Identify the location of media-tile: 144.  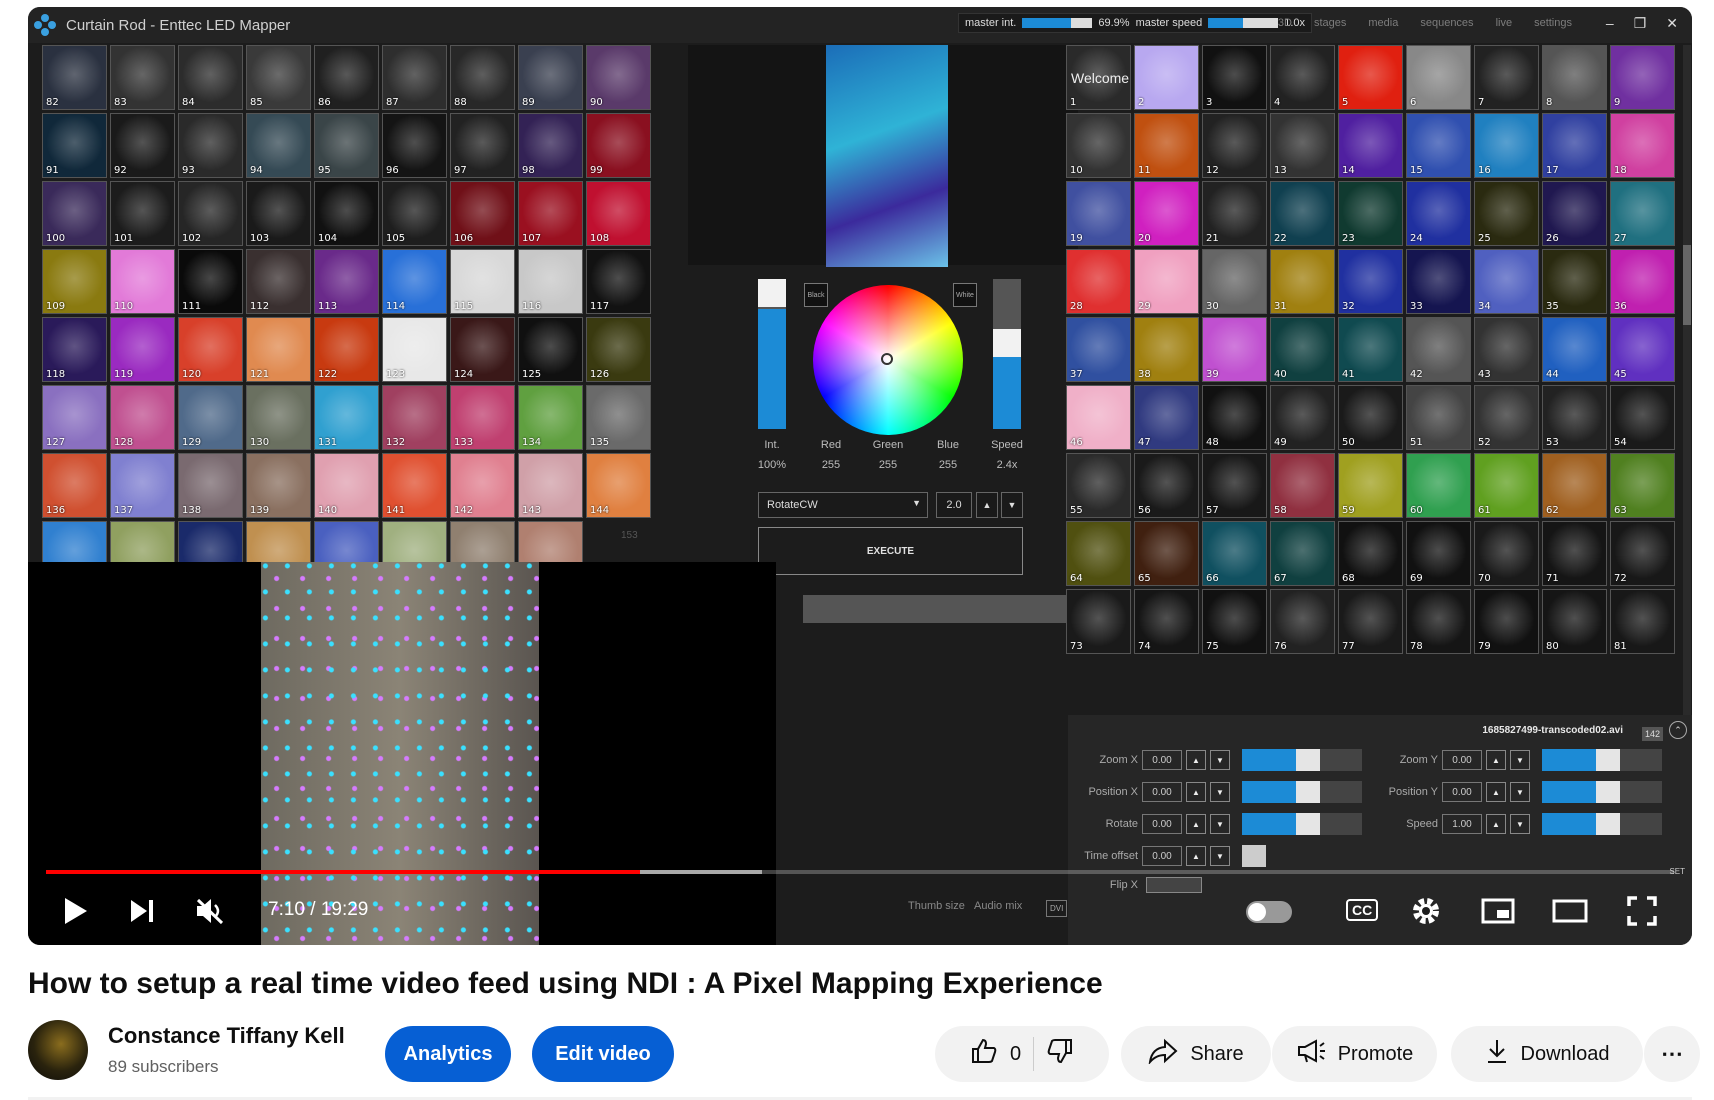
(618, 485).